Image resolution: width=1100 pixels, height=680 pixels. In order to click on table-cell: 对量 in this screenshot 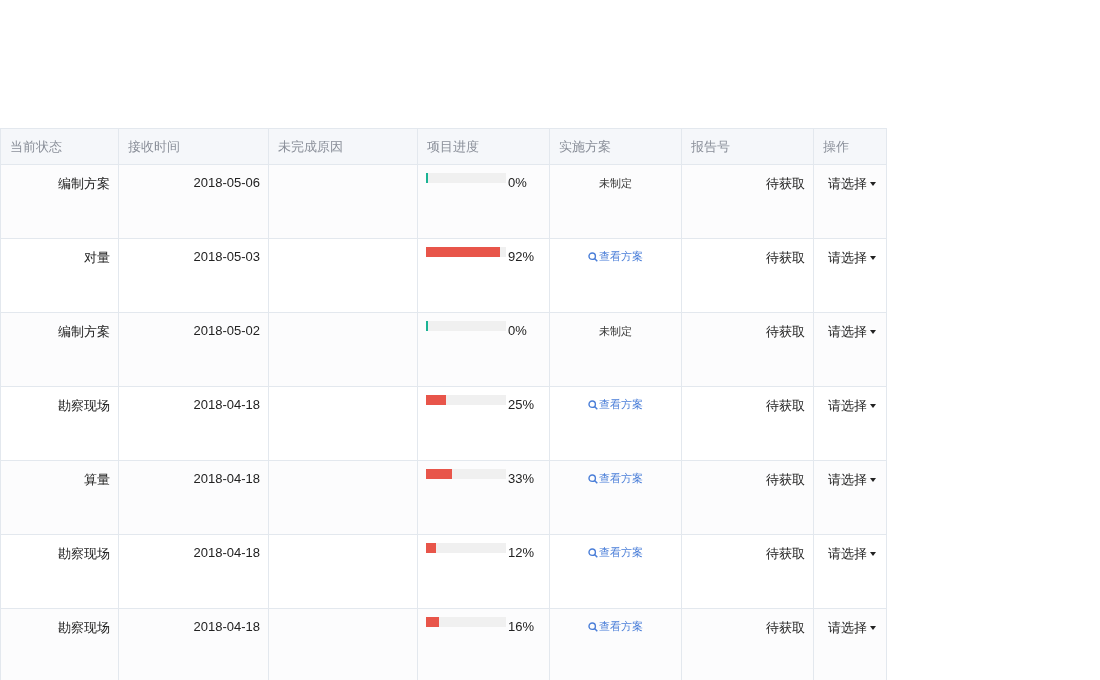, I will do `click(59, 275)`.